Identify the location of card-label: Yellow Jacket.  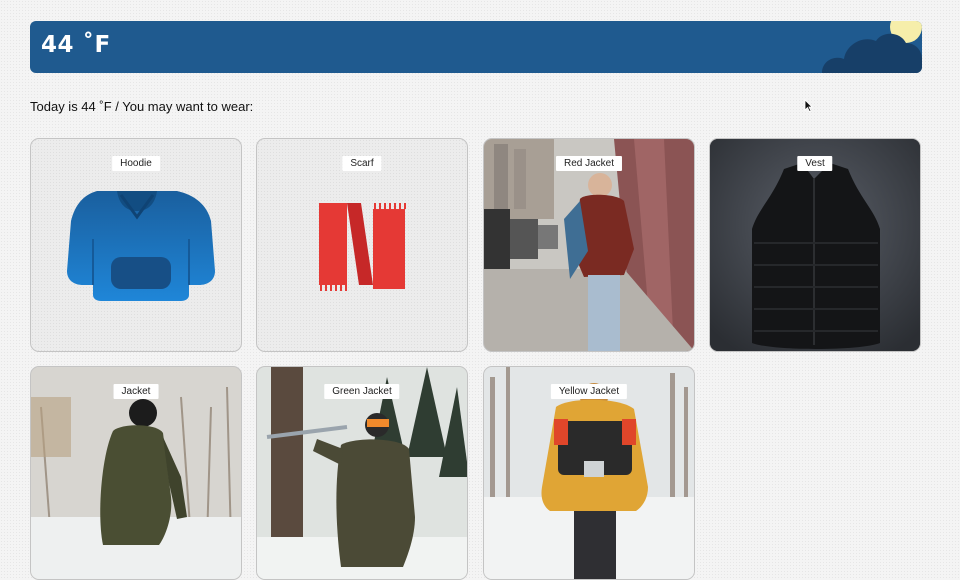
(589, 391).